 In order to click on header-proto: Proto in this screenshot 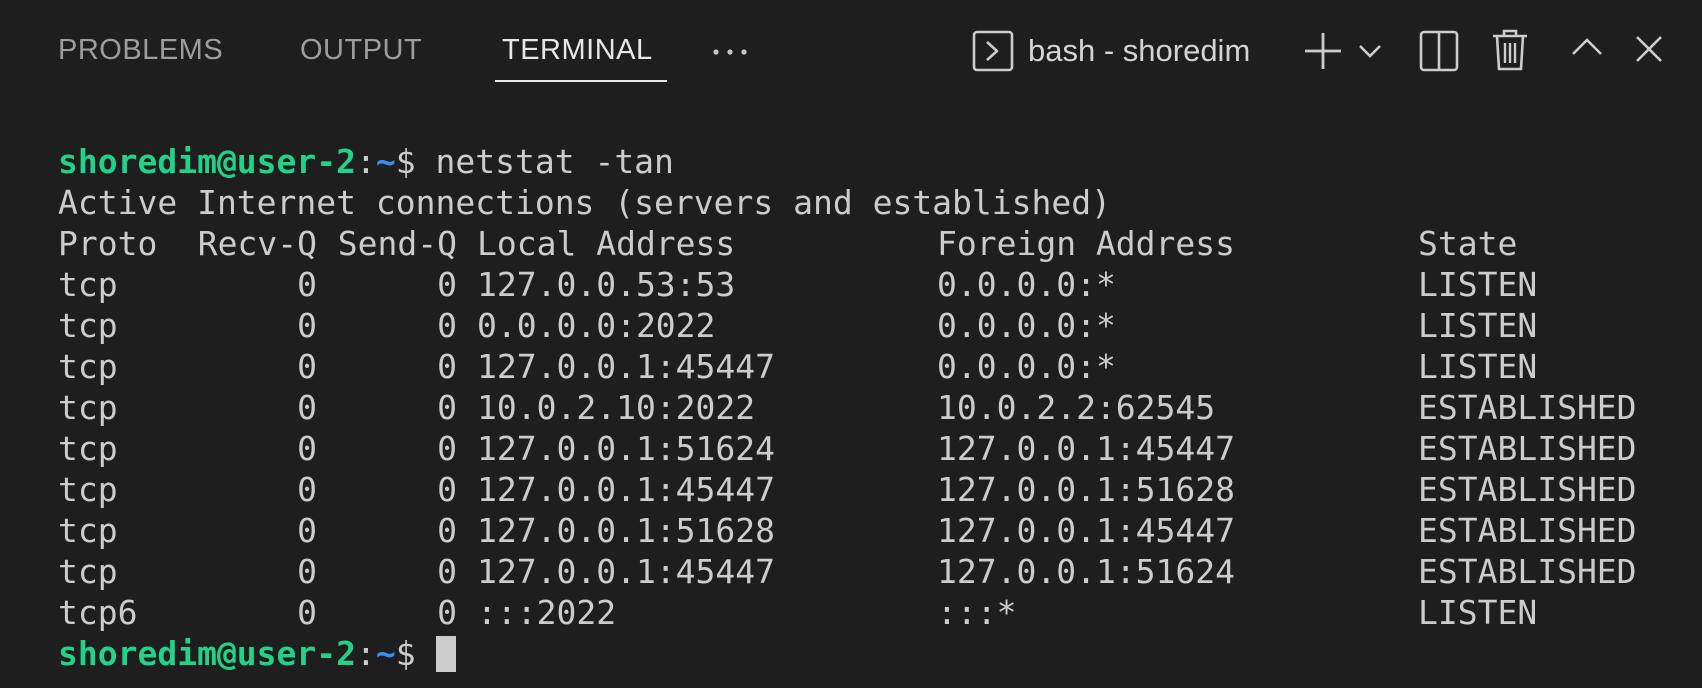, I will do `click(108, 243)`.